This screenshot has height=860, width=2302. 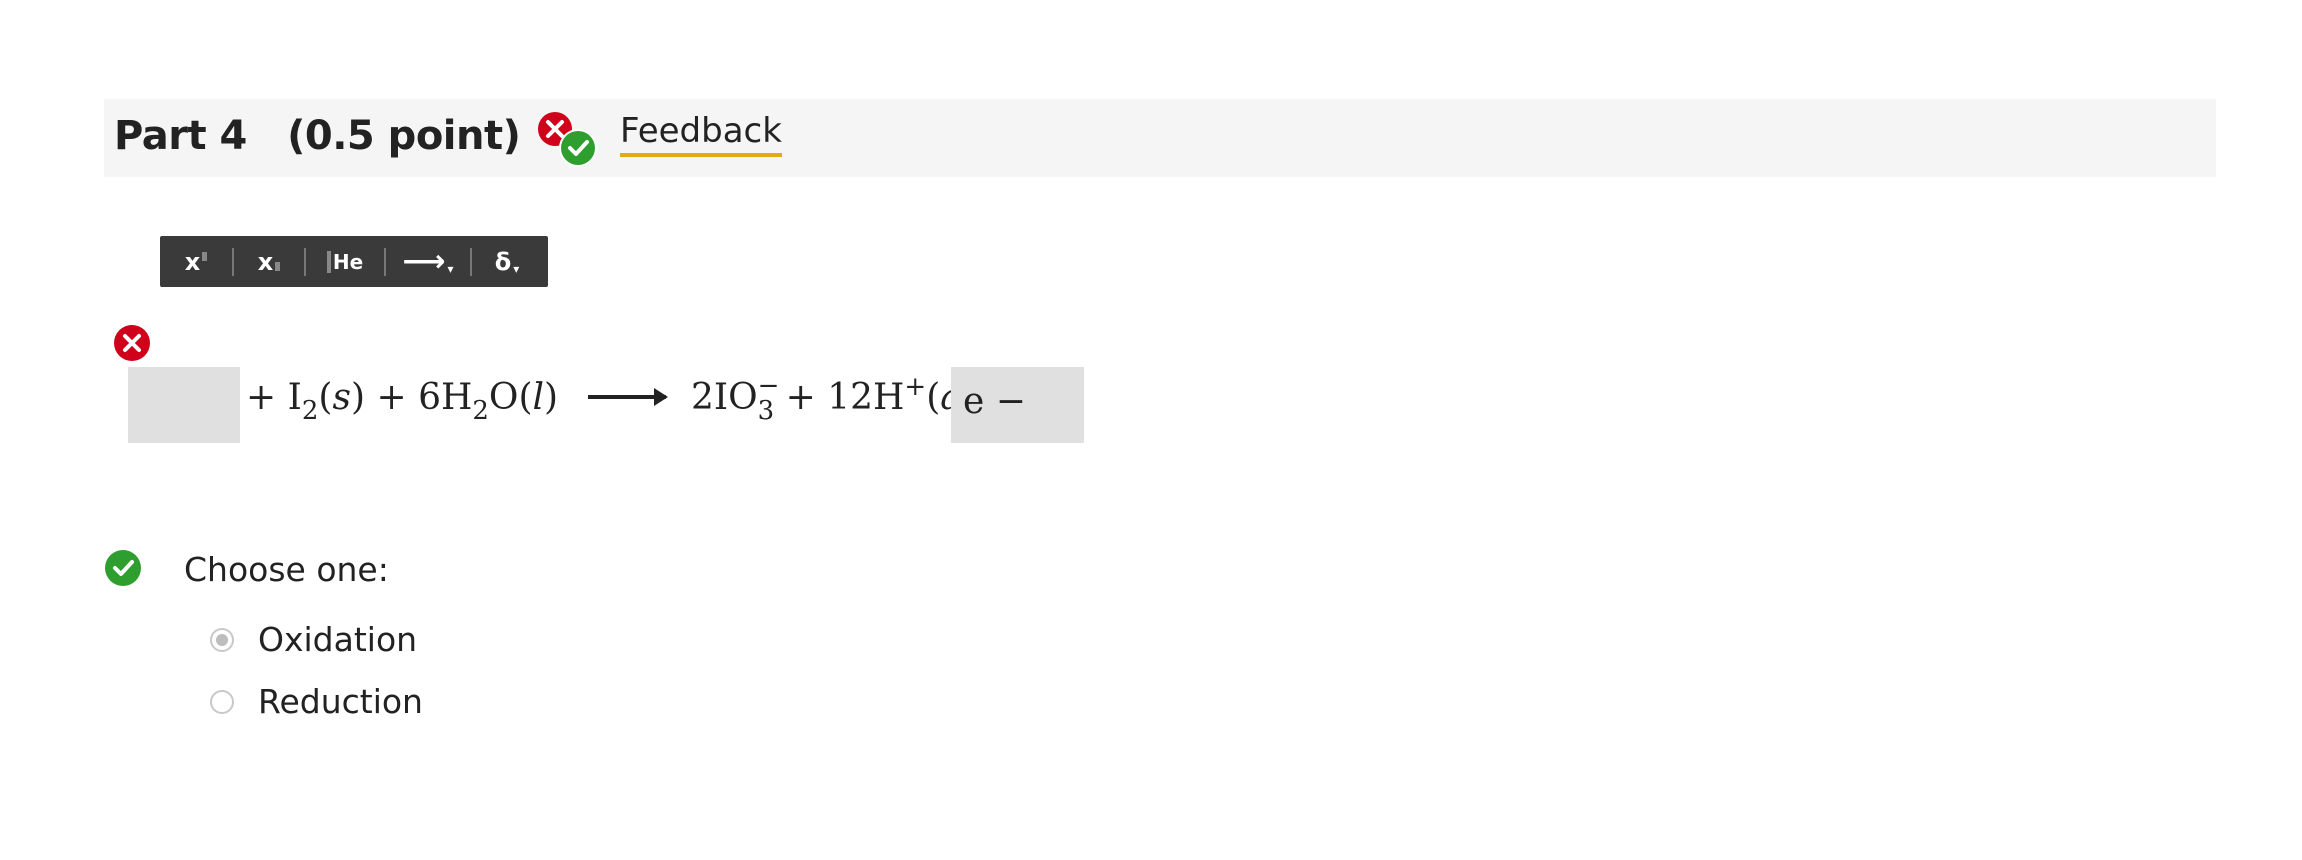 I want to click on arrow-dropdown-button: ⟶ ▾, so click(x=428, y=261).